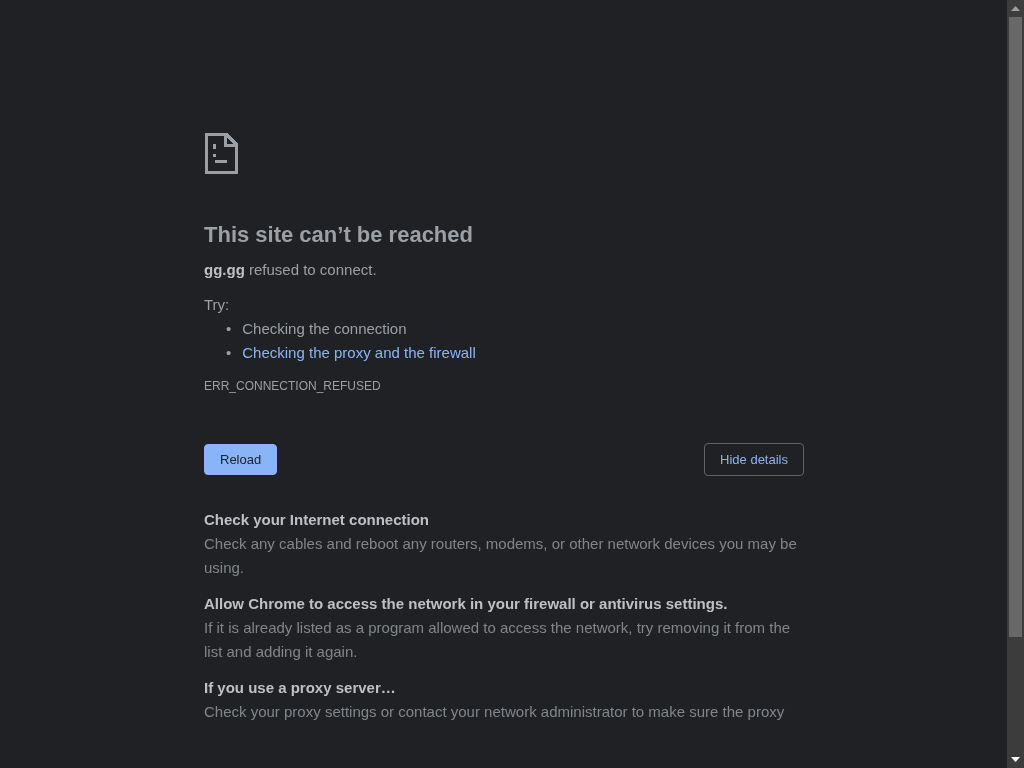  What do you see at coordinates (221, 153) in the screenshot?
I see `sad-page-icon` at bounding box center [221, 153].